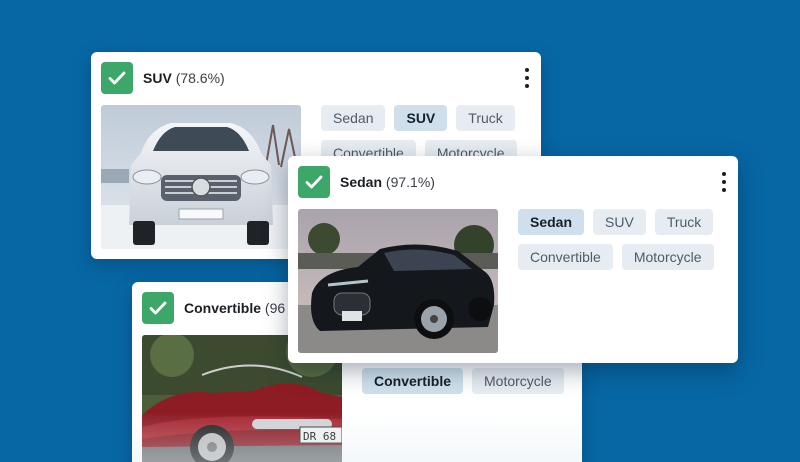 This screenshot has width=800, height=462. What do you see at coordinates (223, 308) in the screenshot?
I see `class-label: Convertible` at bounding box center [223, 308].